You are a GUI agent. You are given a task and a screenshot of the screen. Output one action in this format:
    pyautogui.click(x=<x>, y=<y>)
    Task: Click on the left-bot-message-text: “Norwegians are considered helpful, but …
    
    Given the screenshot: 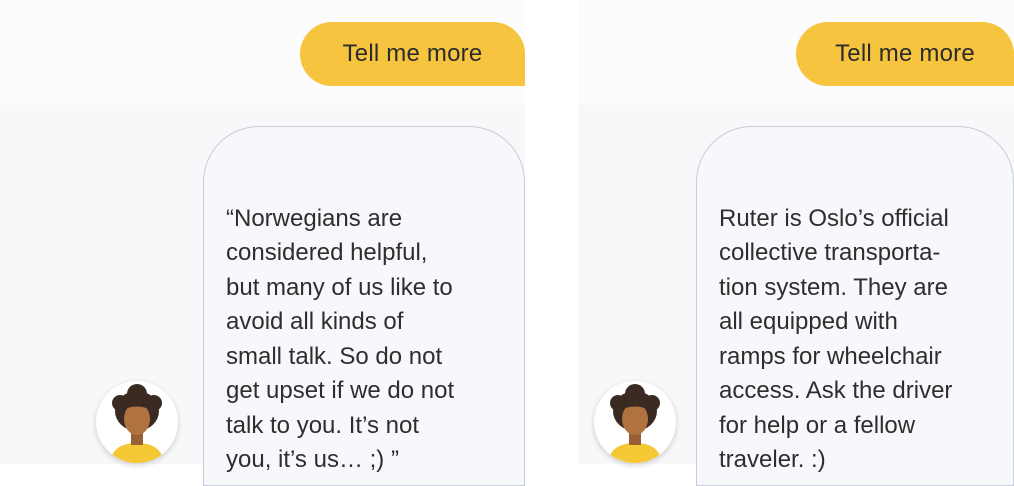 What is the action you would take?
    pyautogui.click(x=340, y=339)
    